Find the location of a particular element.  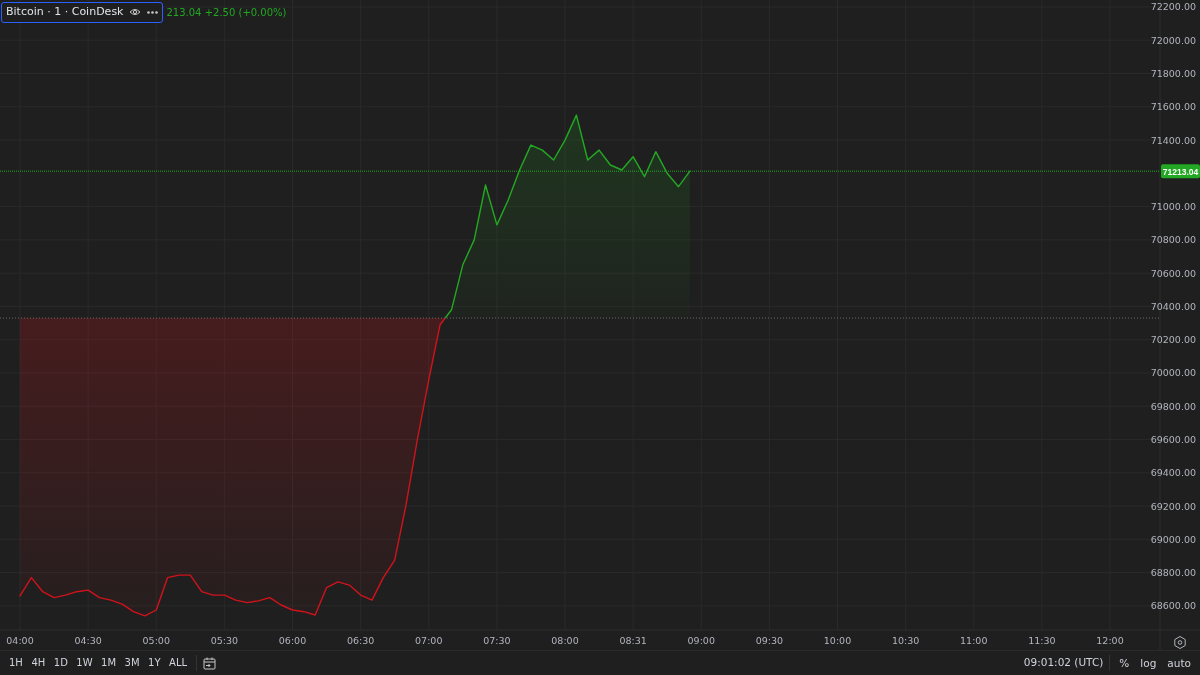

axis-label: 69000.00 is located at coordinates (1173, 539).